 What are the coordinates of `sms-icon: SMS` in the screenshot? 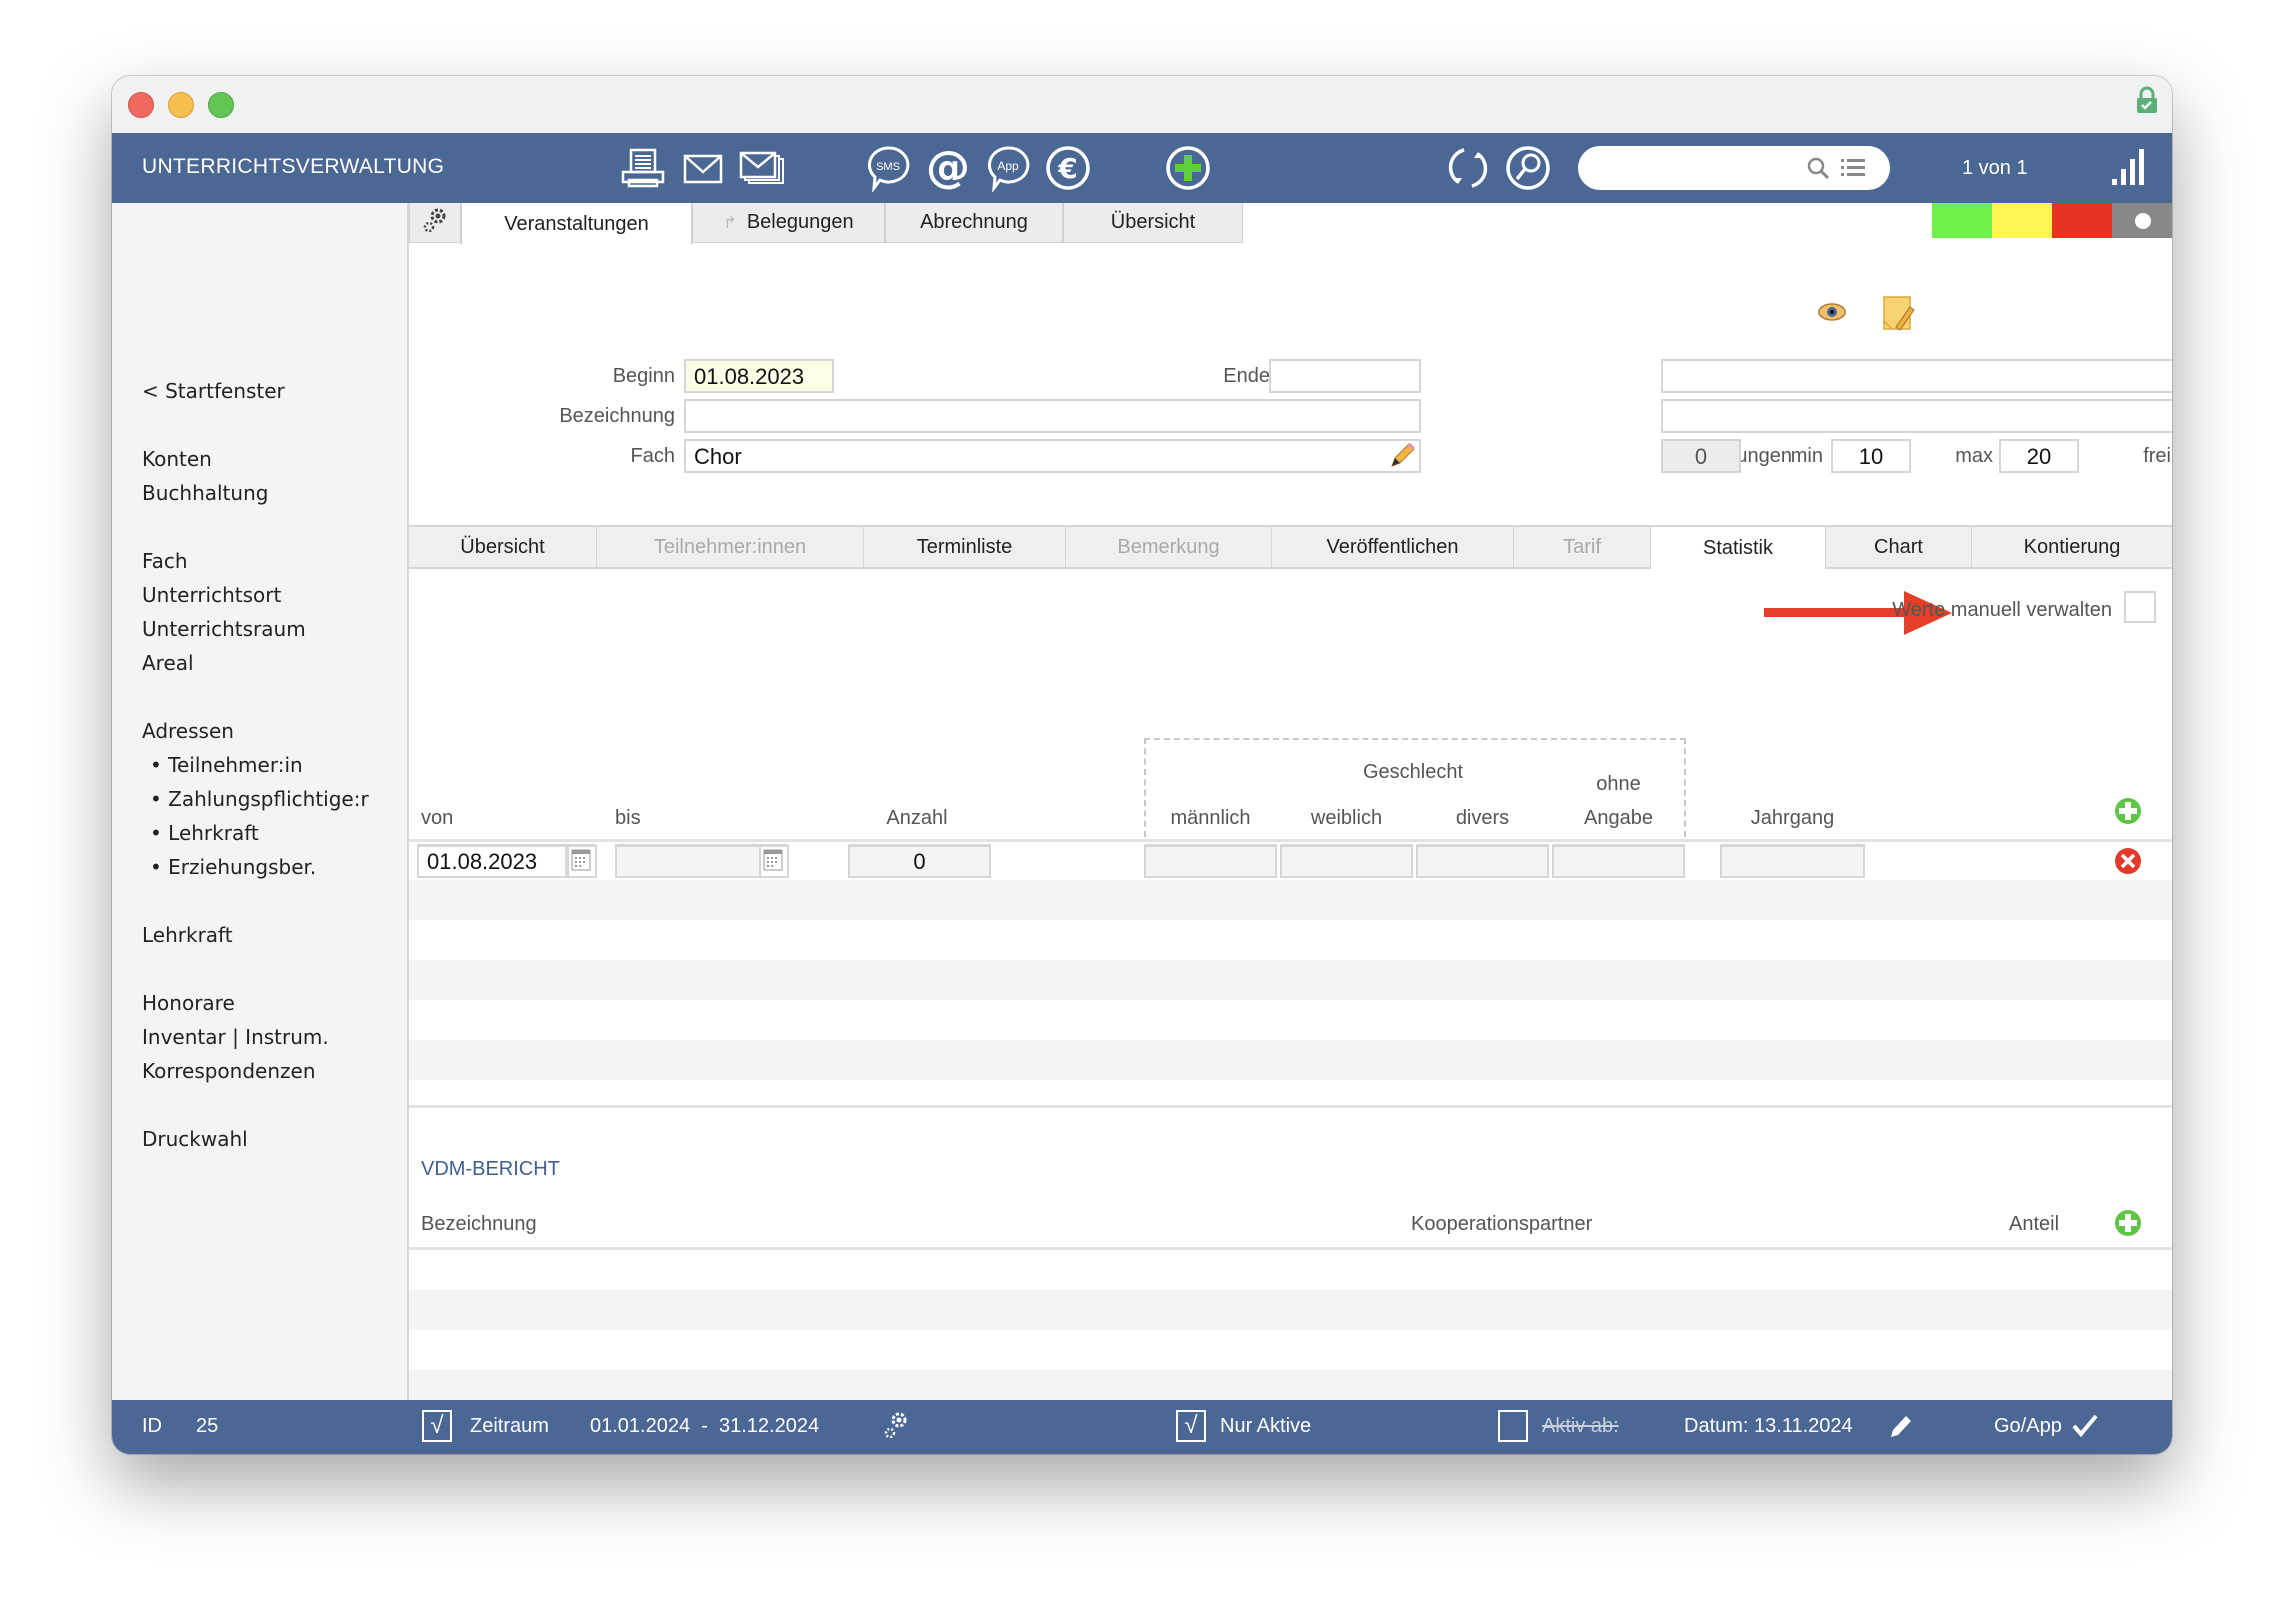 It's located at (888, 168).